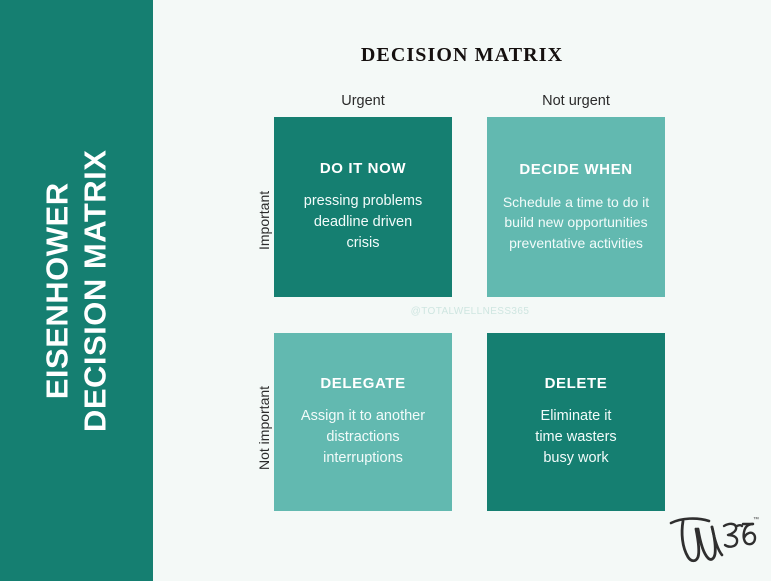  I want to click on quadrant-title-do-it-now: DO IT NOW, so click(363, 169).